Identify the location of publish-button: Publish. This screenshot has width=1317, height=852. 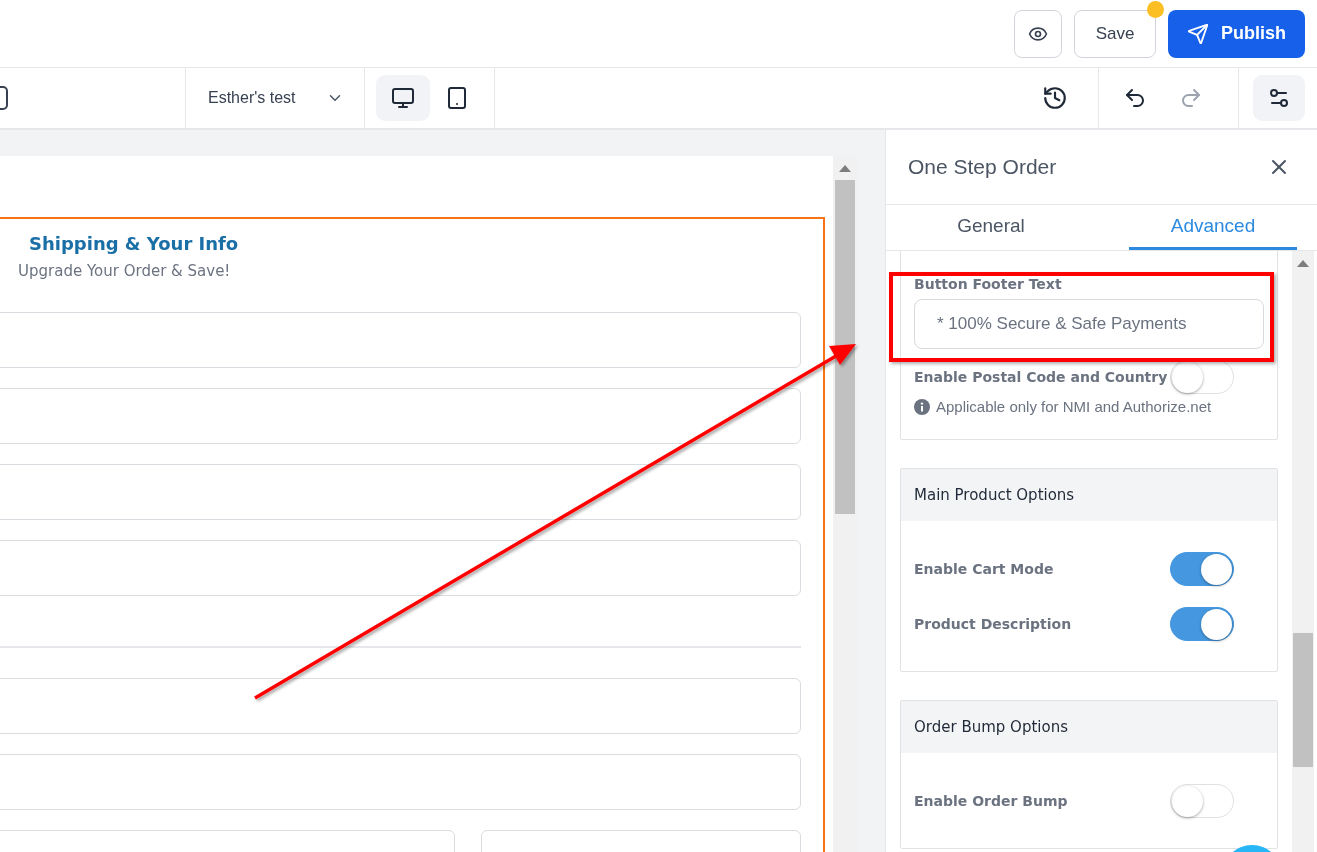
(1236, 33).